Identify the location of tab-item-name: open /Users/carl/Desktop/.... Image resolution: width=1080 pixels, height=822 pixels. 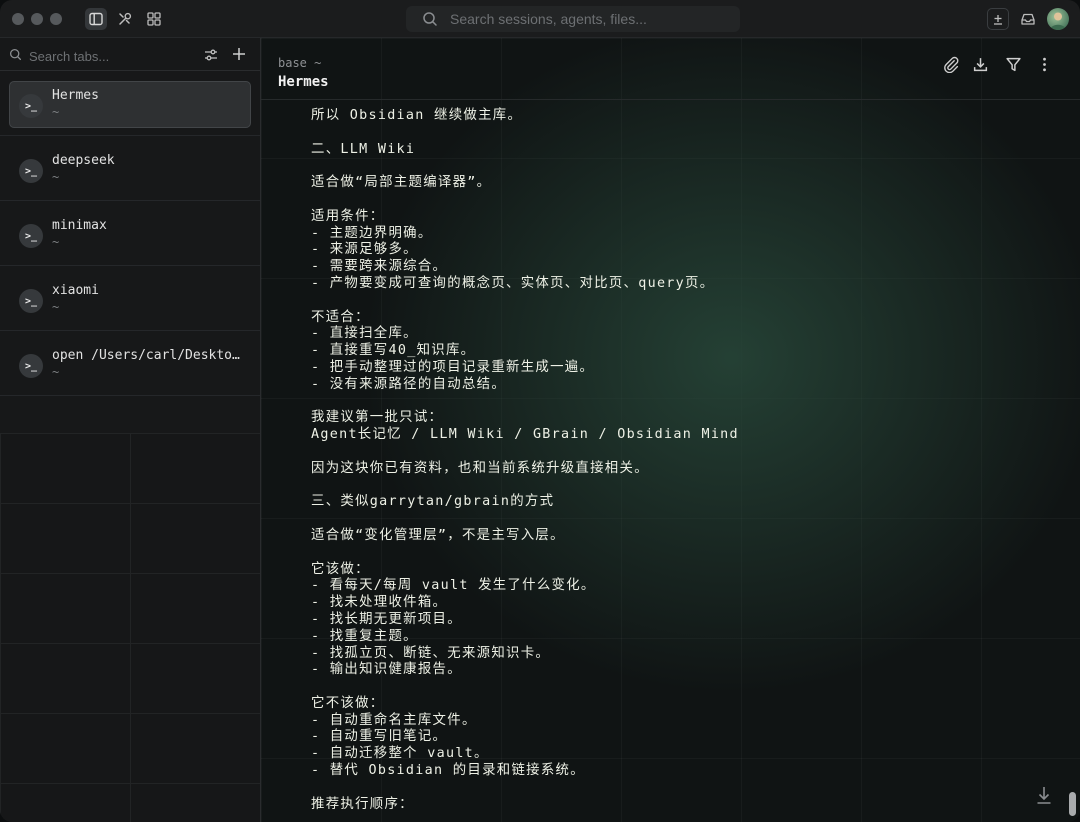
(149, 355).